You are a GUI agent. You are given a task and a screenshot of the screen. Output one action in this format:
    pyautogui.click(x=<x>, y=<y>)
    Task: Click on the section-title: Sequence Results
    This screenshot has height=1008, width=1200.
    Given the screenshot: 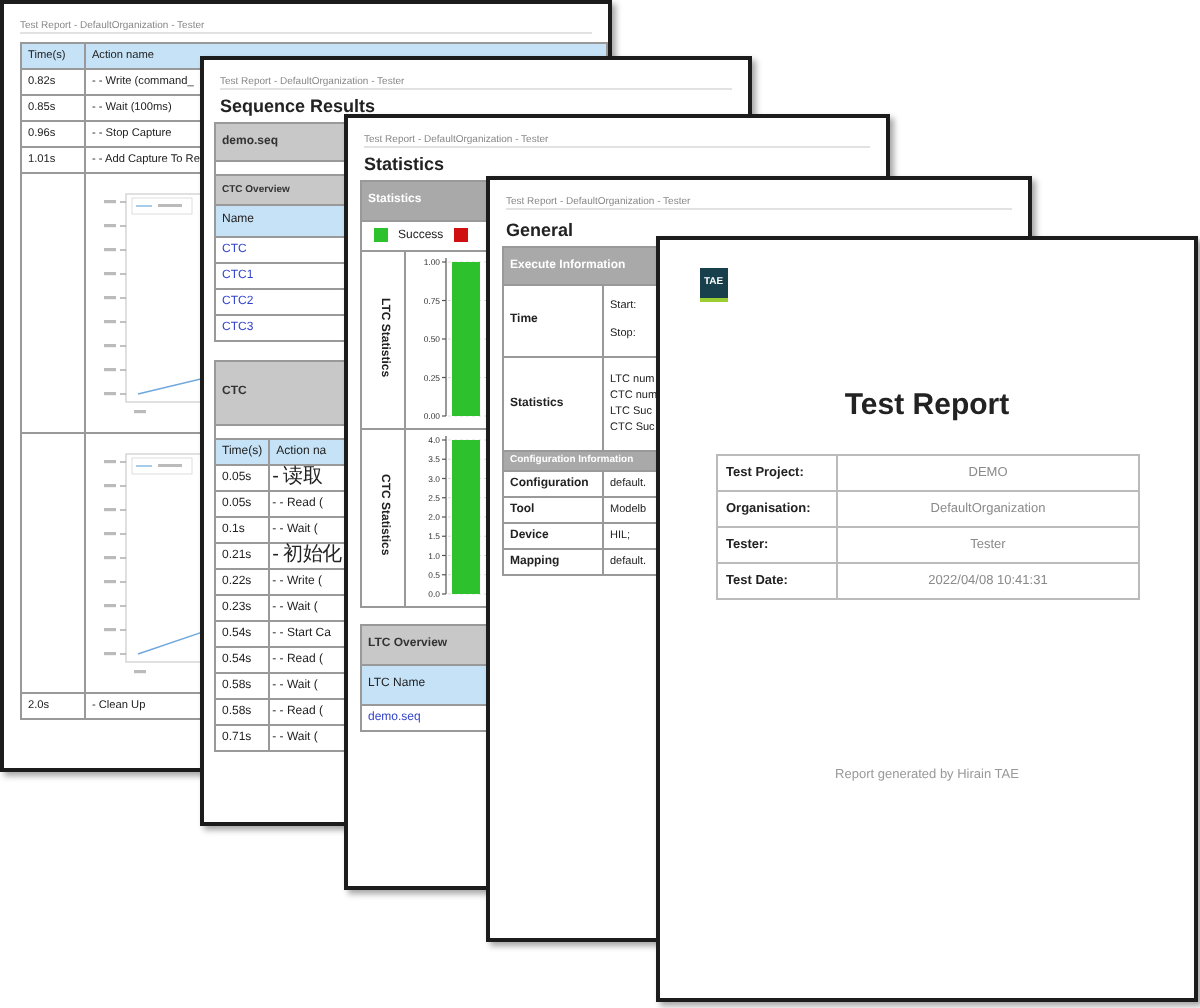 What is the action you would take?
    pyautogui.click(x=297, y=107)
    